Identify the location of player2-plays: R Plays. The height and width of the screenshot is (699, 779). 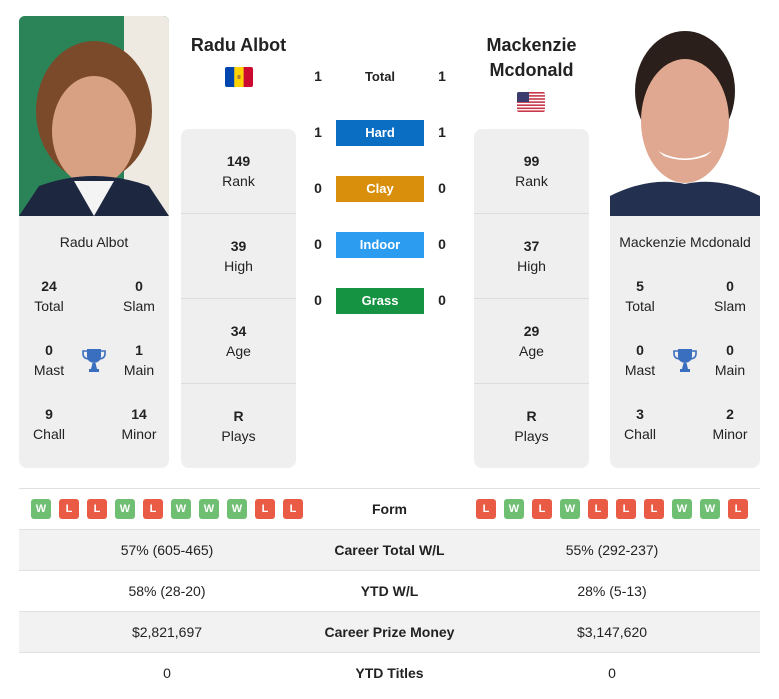
(531, 426).